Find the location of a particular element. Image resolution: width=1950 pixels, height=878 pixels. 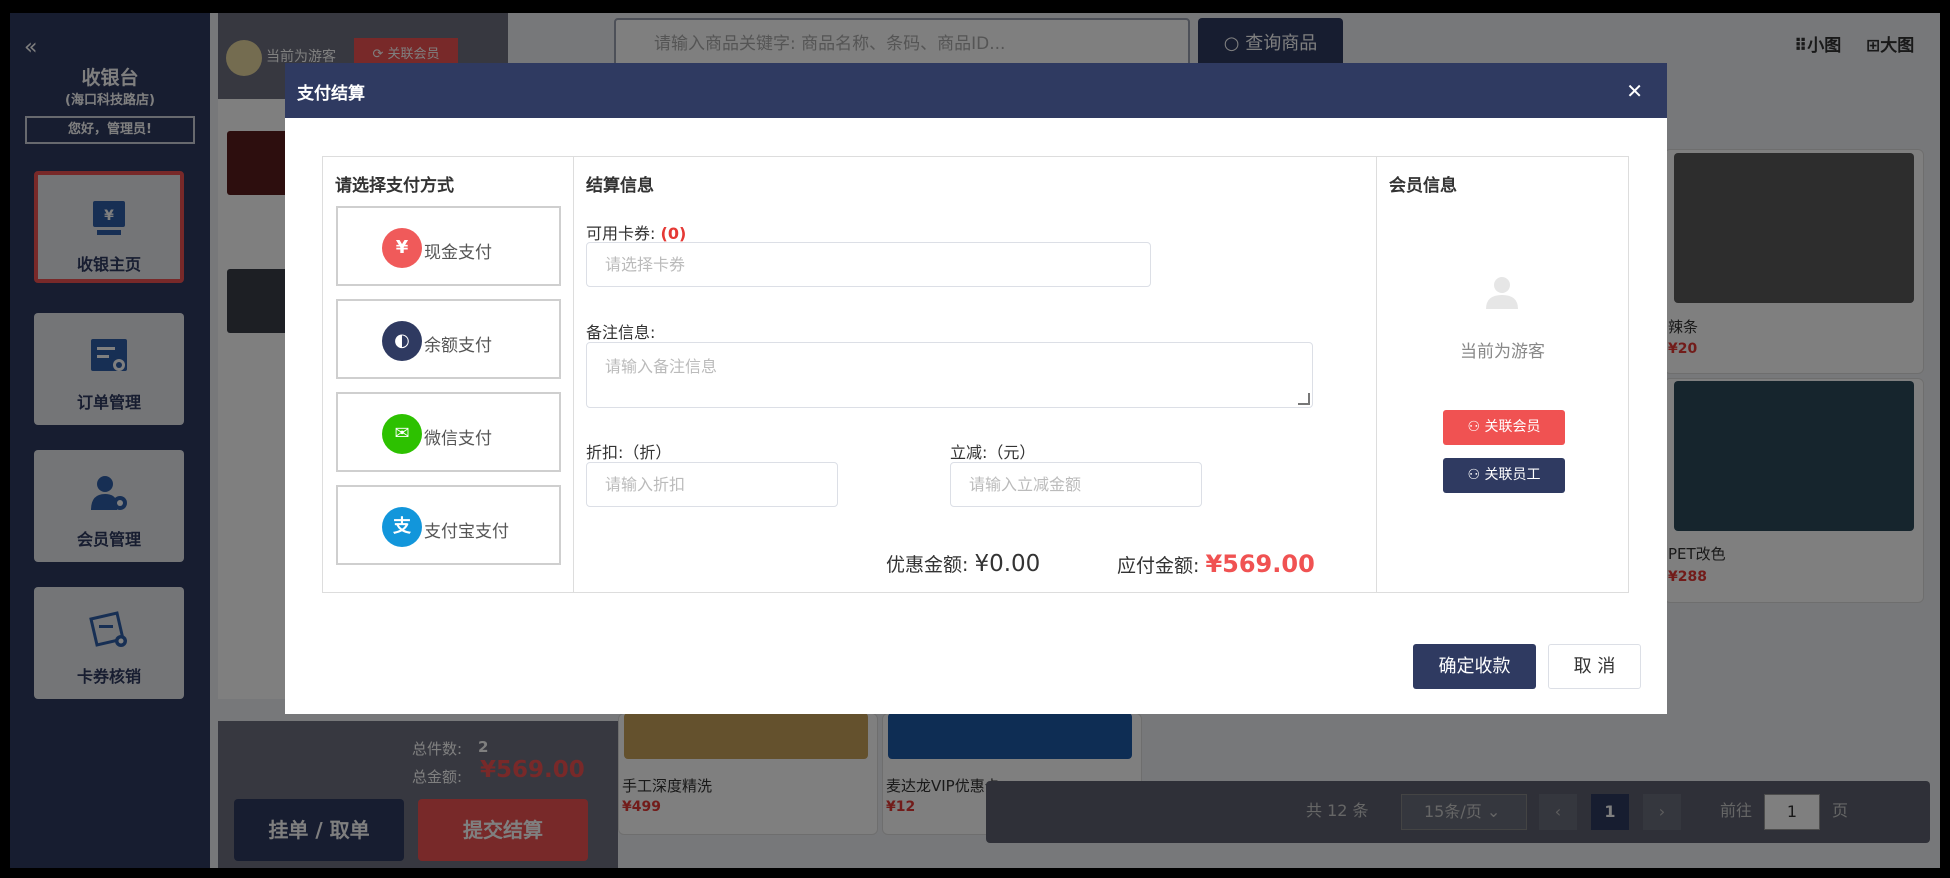

discount-label: 折扣:（折） is located at coordinates (629, 452).